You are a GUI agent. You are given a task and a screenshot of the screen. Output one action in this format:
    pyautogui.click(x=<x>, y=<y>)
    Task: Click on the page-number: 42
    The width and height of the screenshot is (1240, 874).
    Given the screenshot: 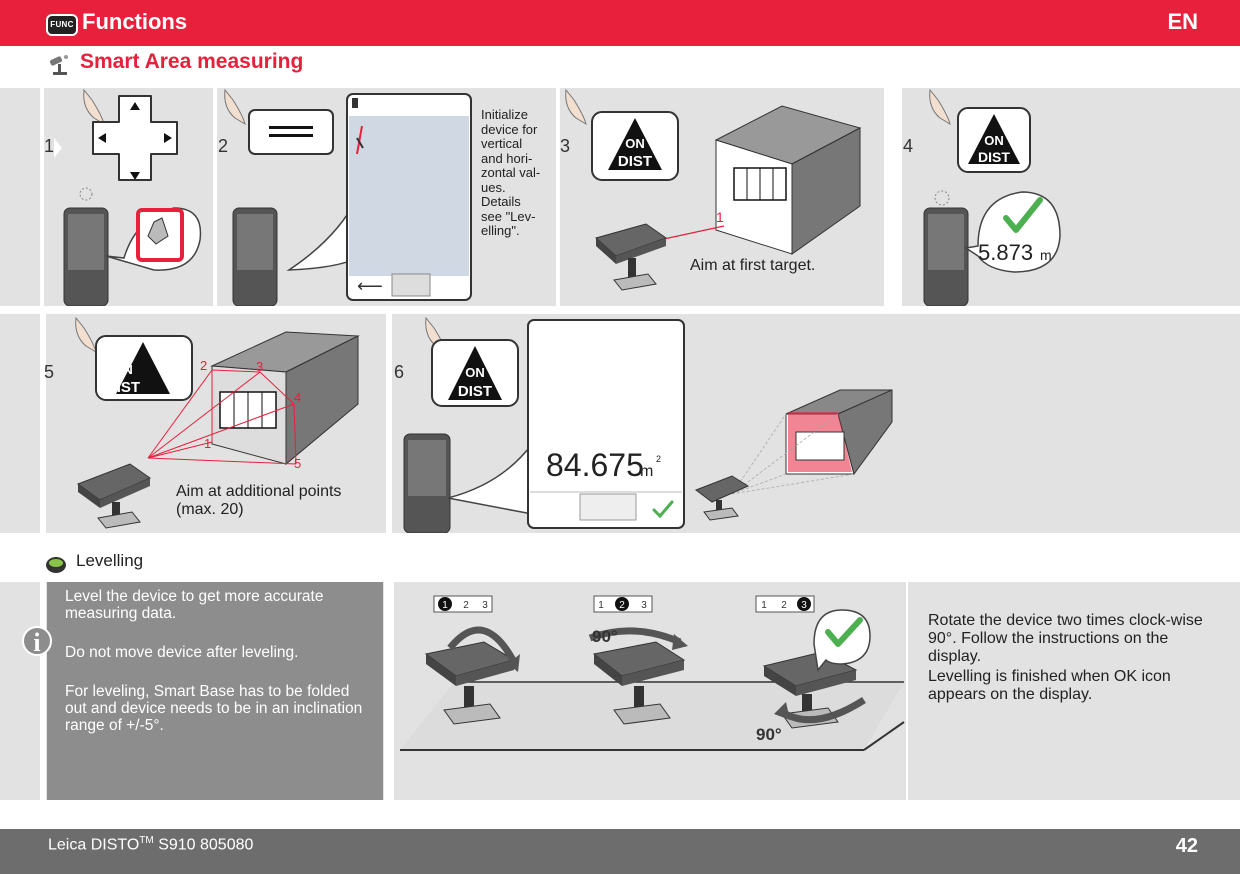 What is the action you would take?
    pyautogui.click(x=1186, y=846)
    